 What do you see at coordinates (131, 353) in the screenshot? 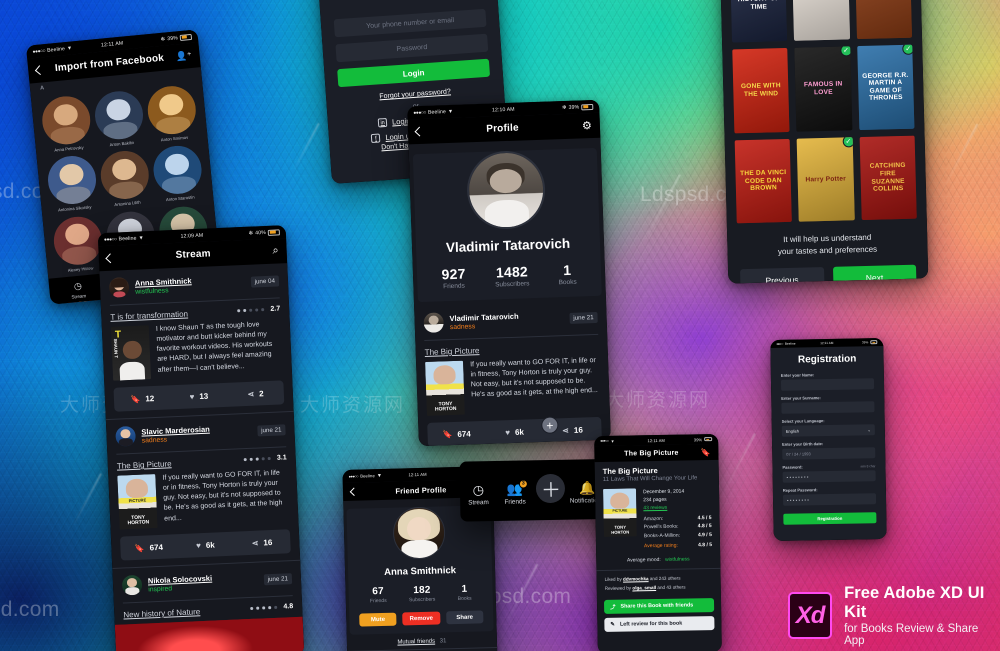
I see `book-cover: T SHAUN T` at bounding box center [131, 353].